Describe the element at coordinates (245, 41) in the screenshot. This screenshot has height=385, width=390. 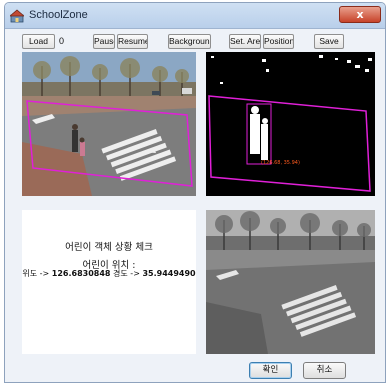
I see `set-area-button: Set. Area` at that location.